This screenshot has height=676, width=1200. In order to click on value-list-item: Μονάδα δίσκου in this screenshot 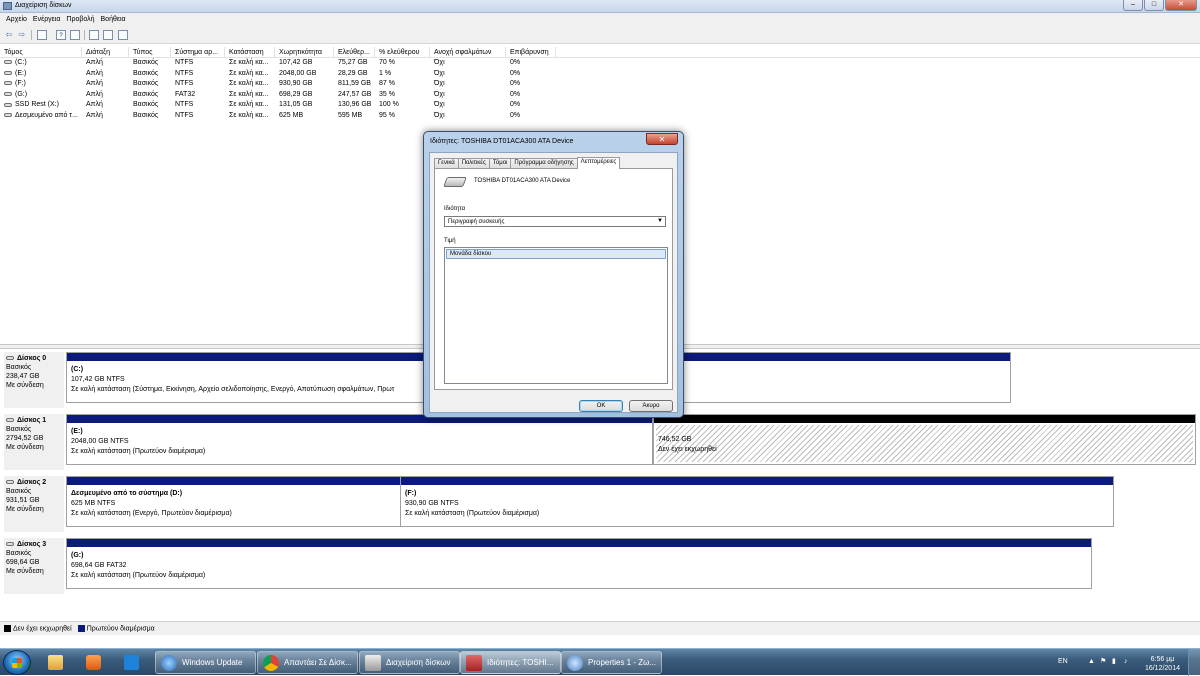, I will do `click(556, 254)`.